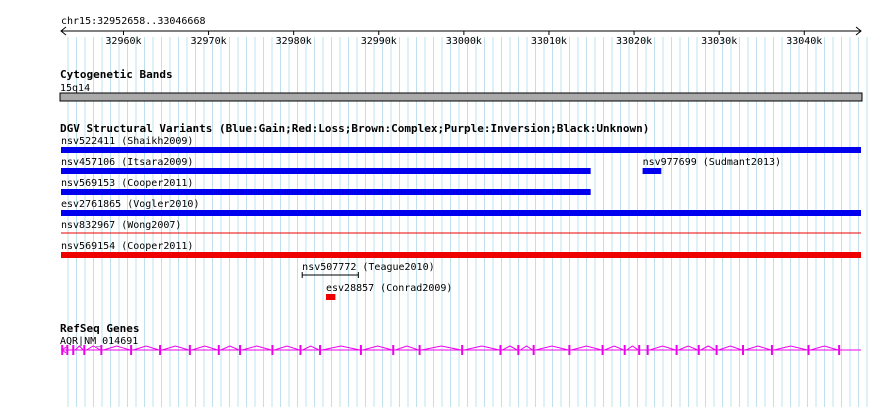 The width and height of the screenshot is (890, 407). Describe the element at coordinates (130, 204) in the screenshot. I see `dgv-variant-label: esv2761865 (Vogler2010)` at that location.